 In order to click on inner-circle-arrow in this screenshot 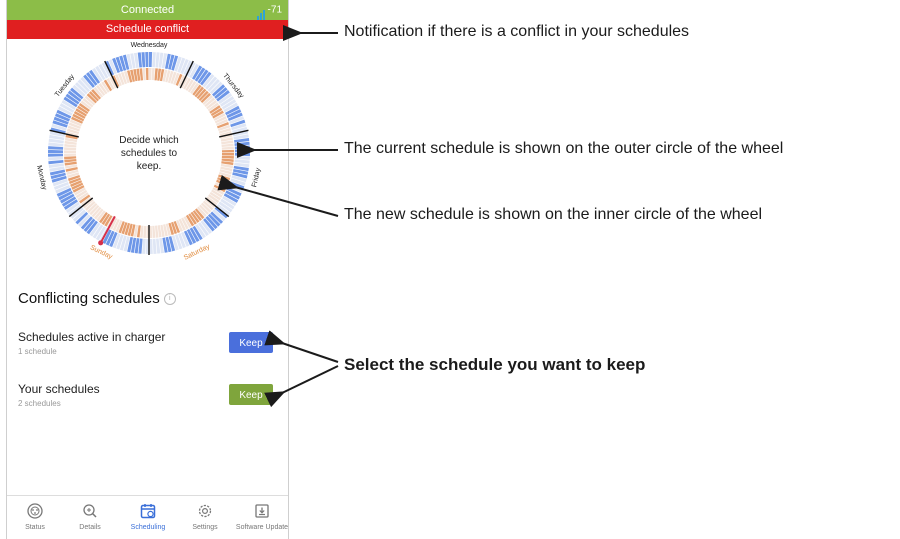, I will do `click(278, 195)`.